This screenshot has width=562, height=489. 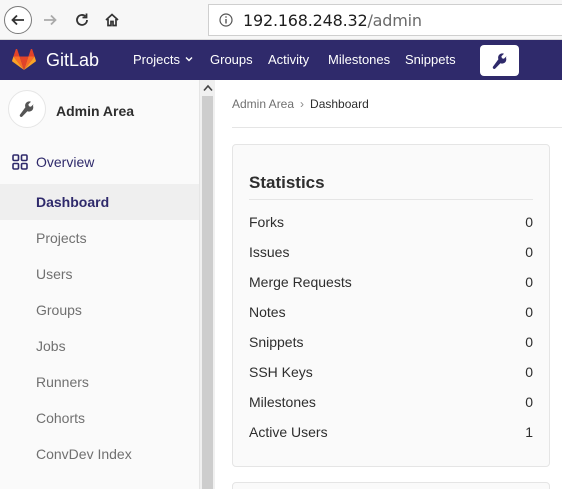 I want to click on admin-avatar, so click(x=27, y=109).